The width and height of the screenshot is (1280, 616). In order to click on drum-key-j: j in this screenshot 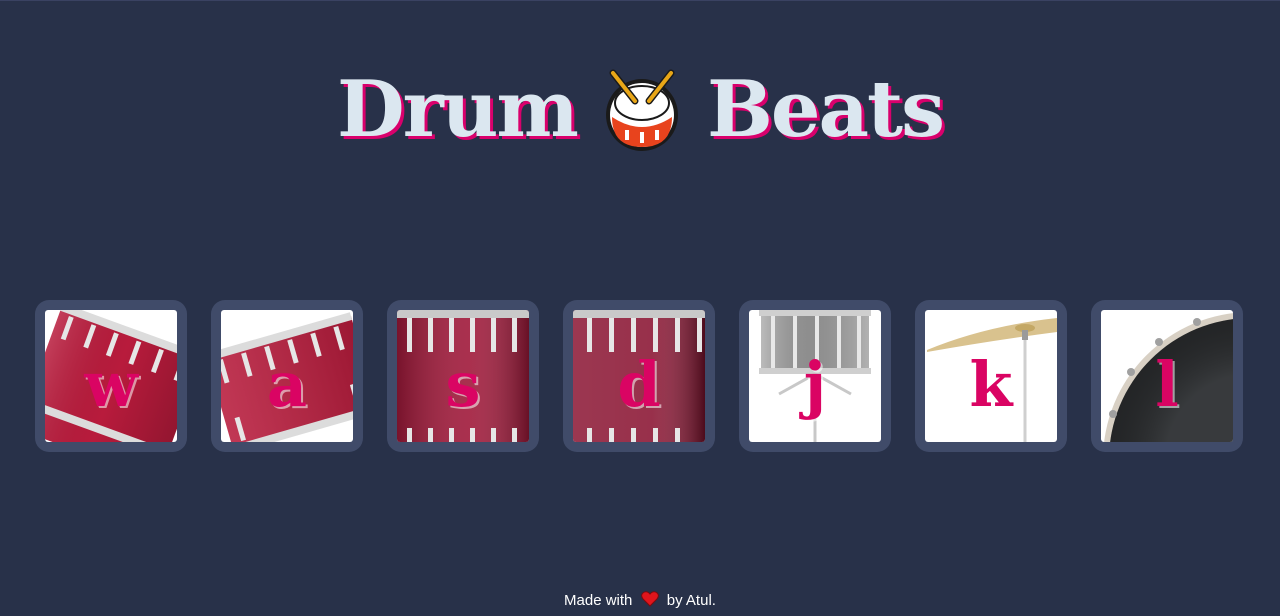, I will do `click(815, 376)`.